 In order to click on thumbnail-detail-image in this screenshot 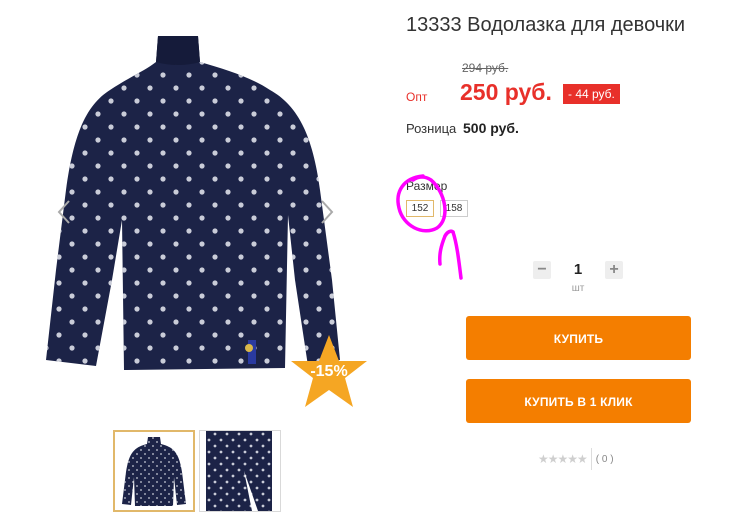, I will do `click(239, 471)`.